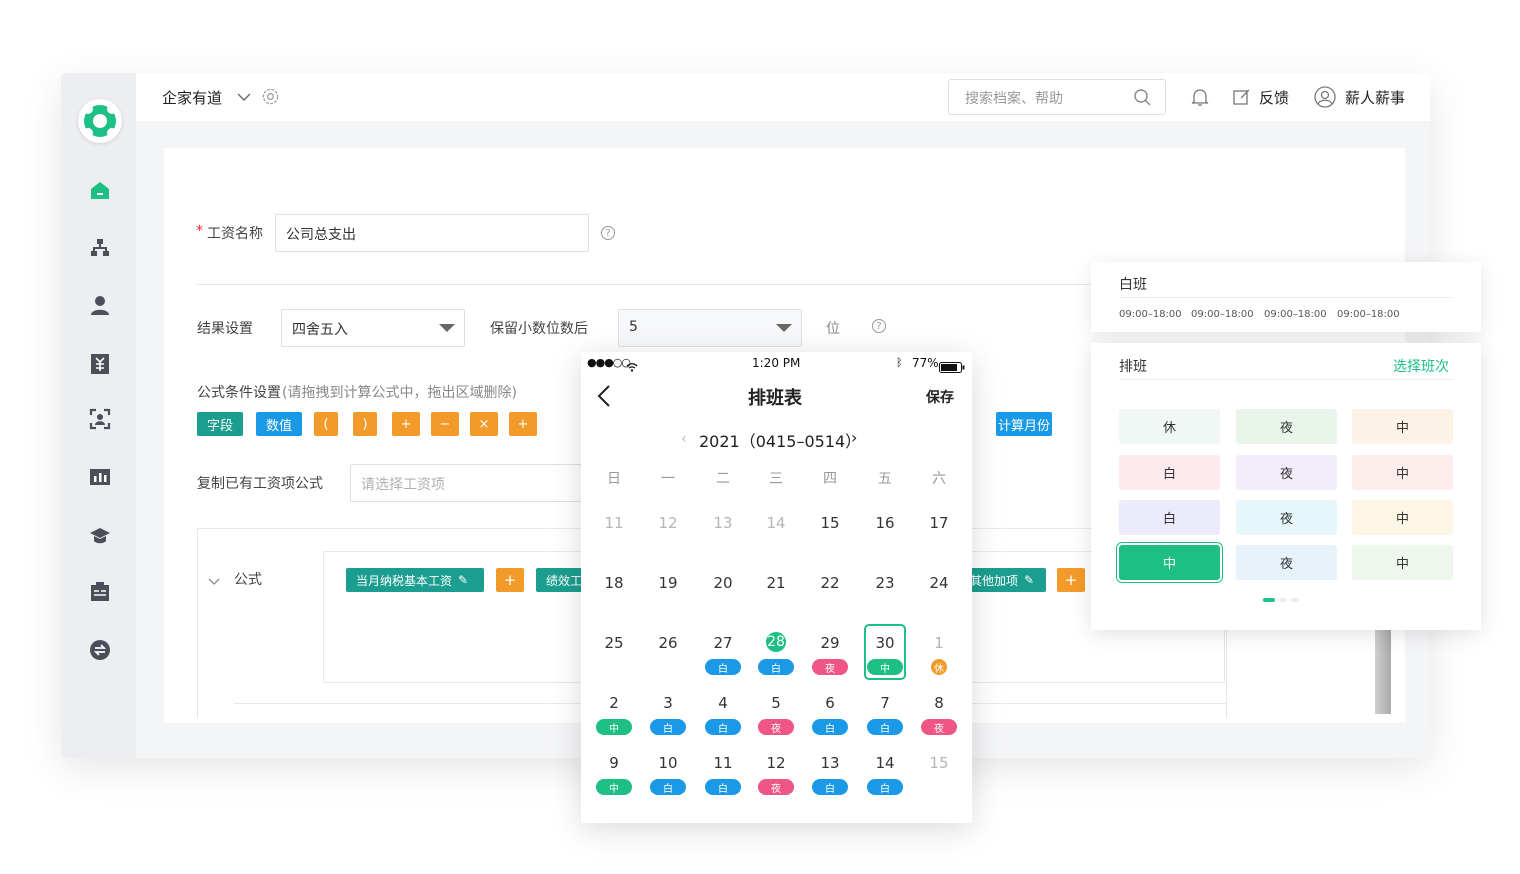  Describe the element at coordinates (192, 97) in the screenshot. I see `company-name: 企家有道` at that location.